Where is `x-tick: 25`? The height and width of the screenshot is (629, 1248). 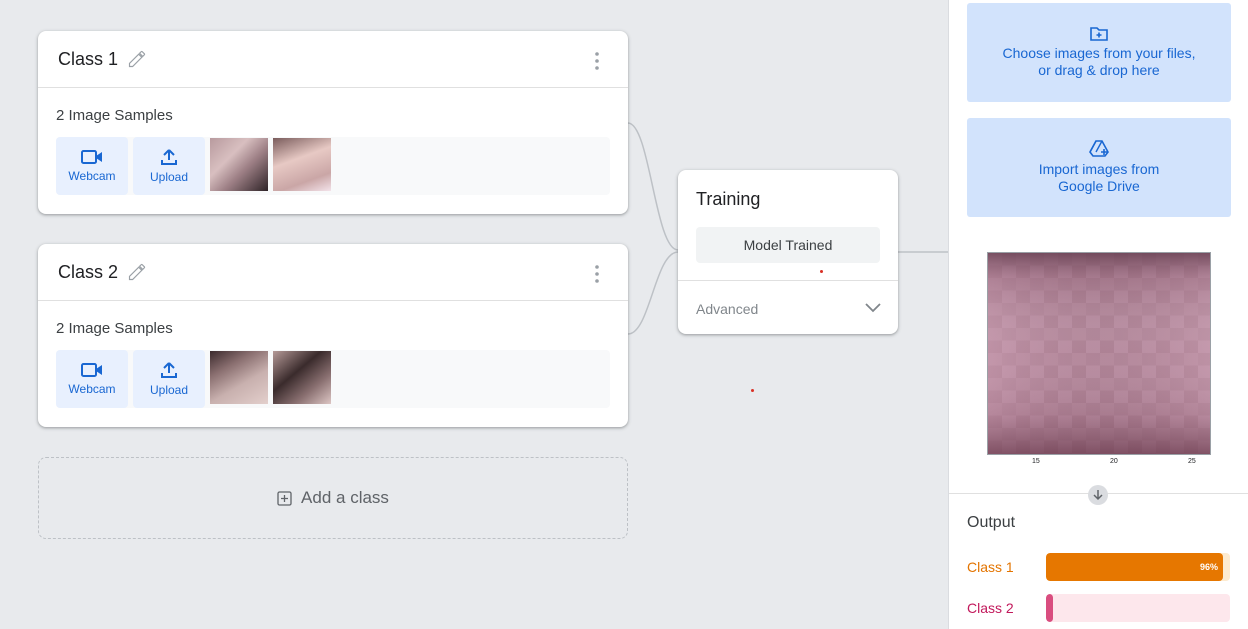 x-tick: 25 is located at coordinates (1192, 461).